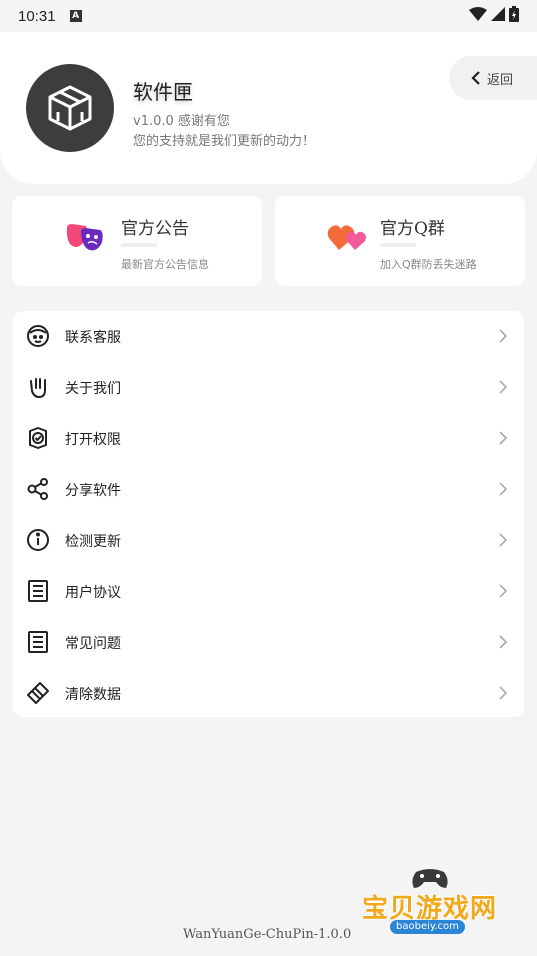  I want to click on back-button: 返回, so click(493, 78).